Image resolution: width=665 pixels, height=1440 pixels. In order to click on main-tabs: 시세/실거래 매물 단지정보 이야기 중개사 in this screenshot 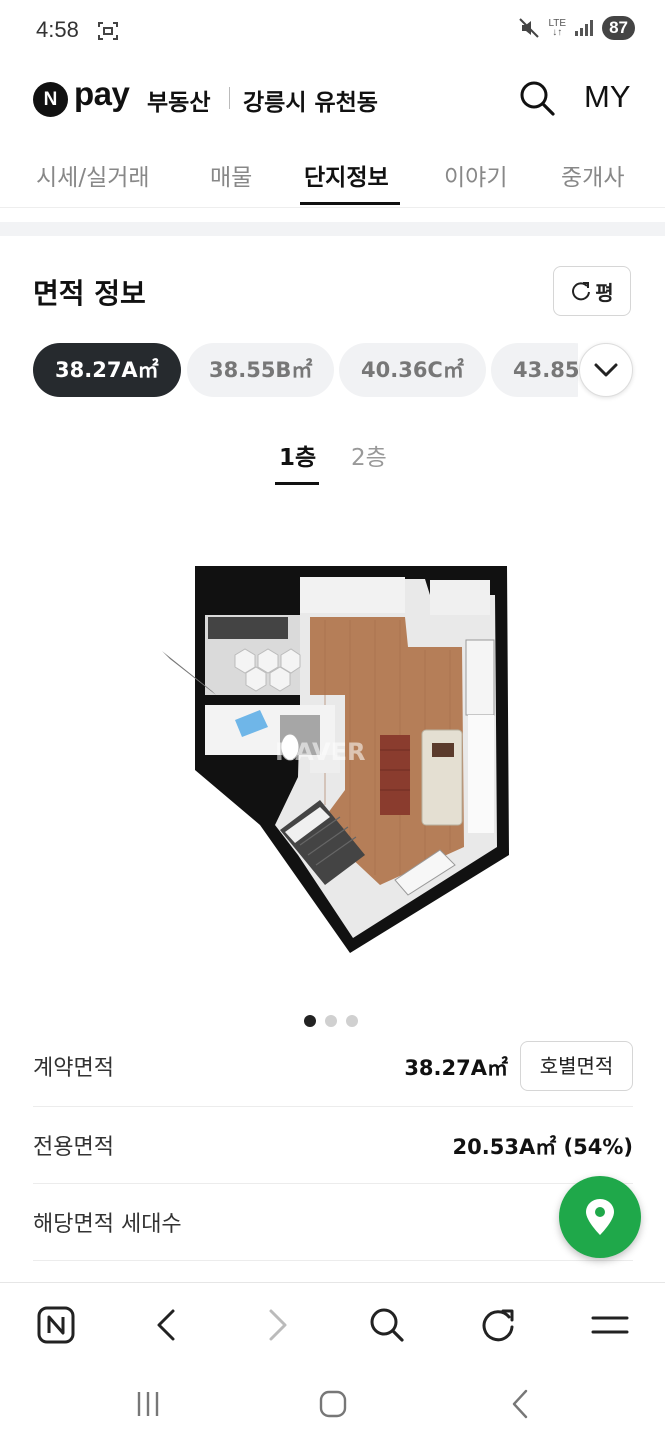, I will do `click(332, 171)`.